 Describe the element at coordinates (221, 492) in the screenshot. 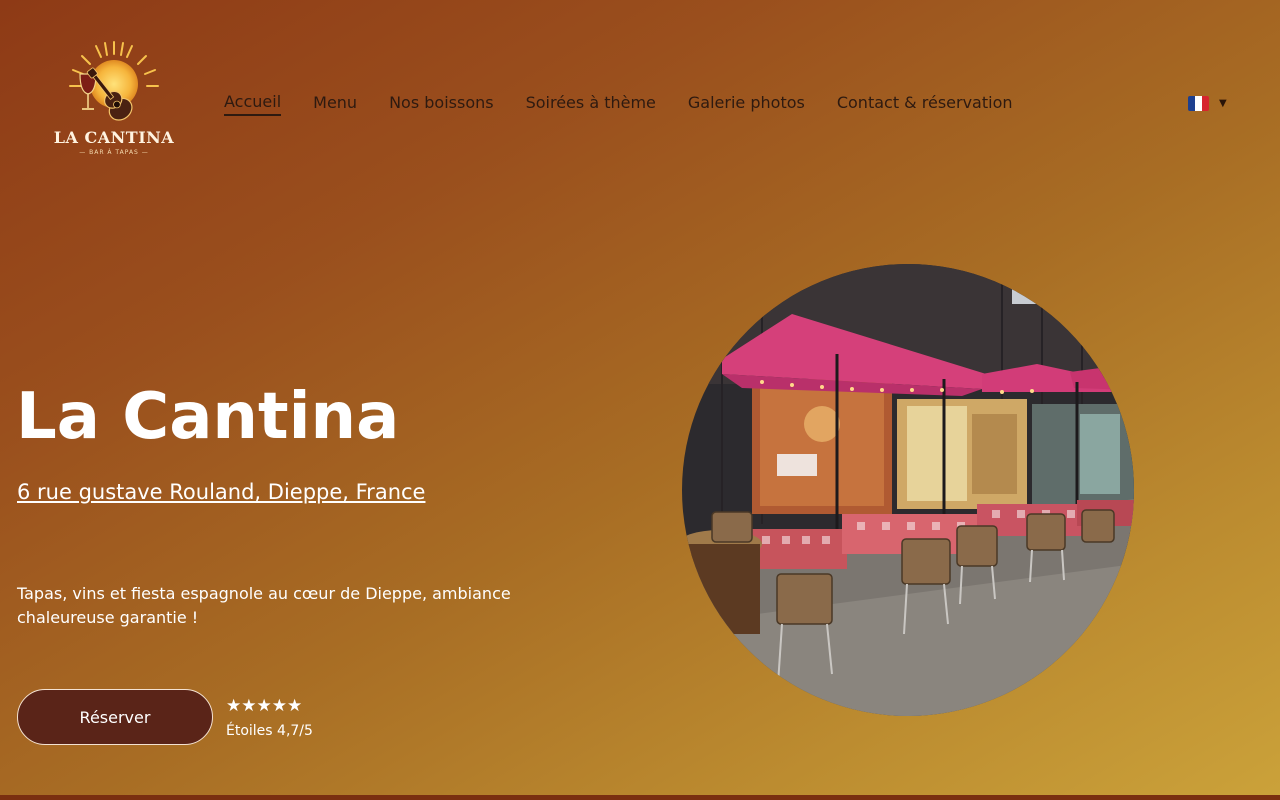

I see `hero-address-link: 6 rue gustave Rouland, Dieppe, France` at that location.